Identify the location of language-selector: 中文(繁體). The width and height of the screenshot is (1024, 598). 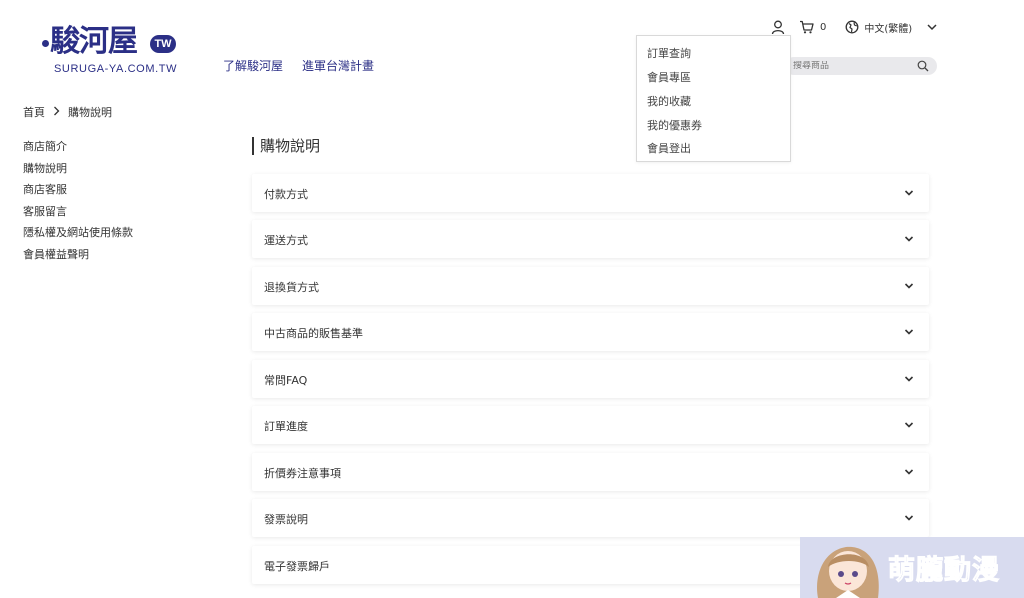
(892, 27).